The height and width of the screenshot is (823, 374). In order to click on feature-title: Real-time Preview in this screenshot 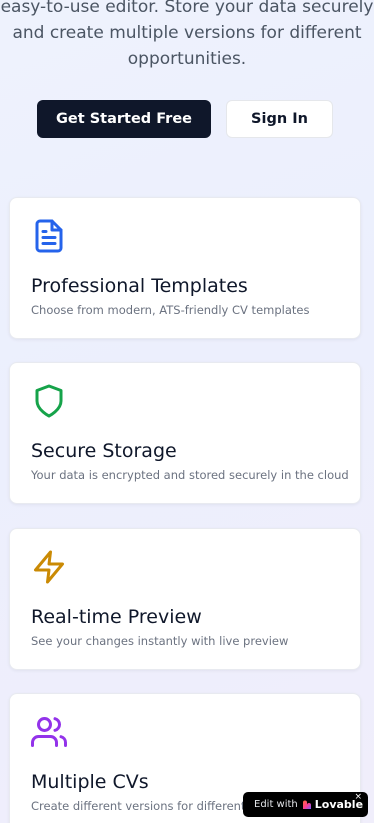, I will do `click(116, 617)`.